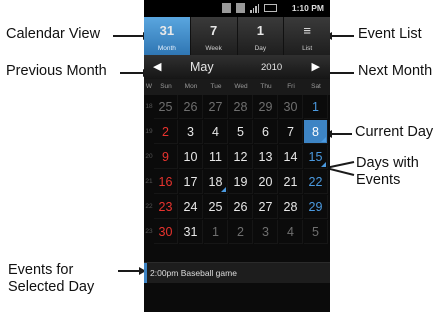  Describe the element at coordinates (193, 273) in the screenshot. I see `event-item: 2:00pm Baseball game` at that location.